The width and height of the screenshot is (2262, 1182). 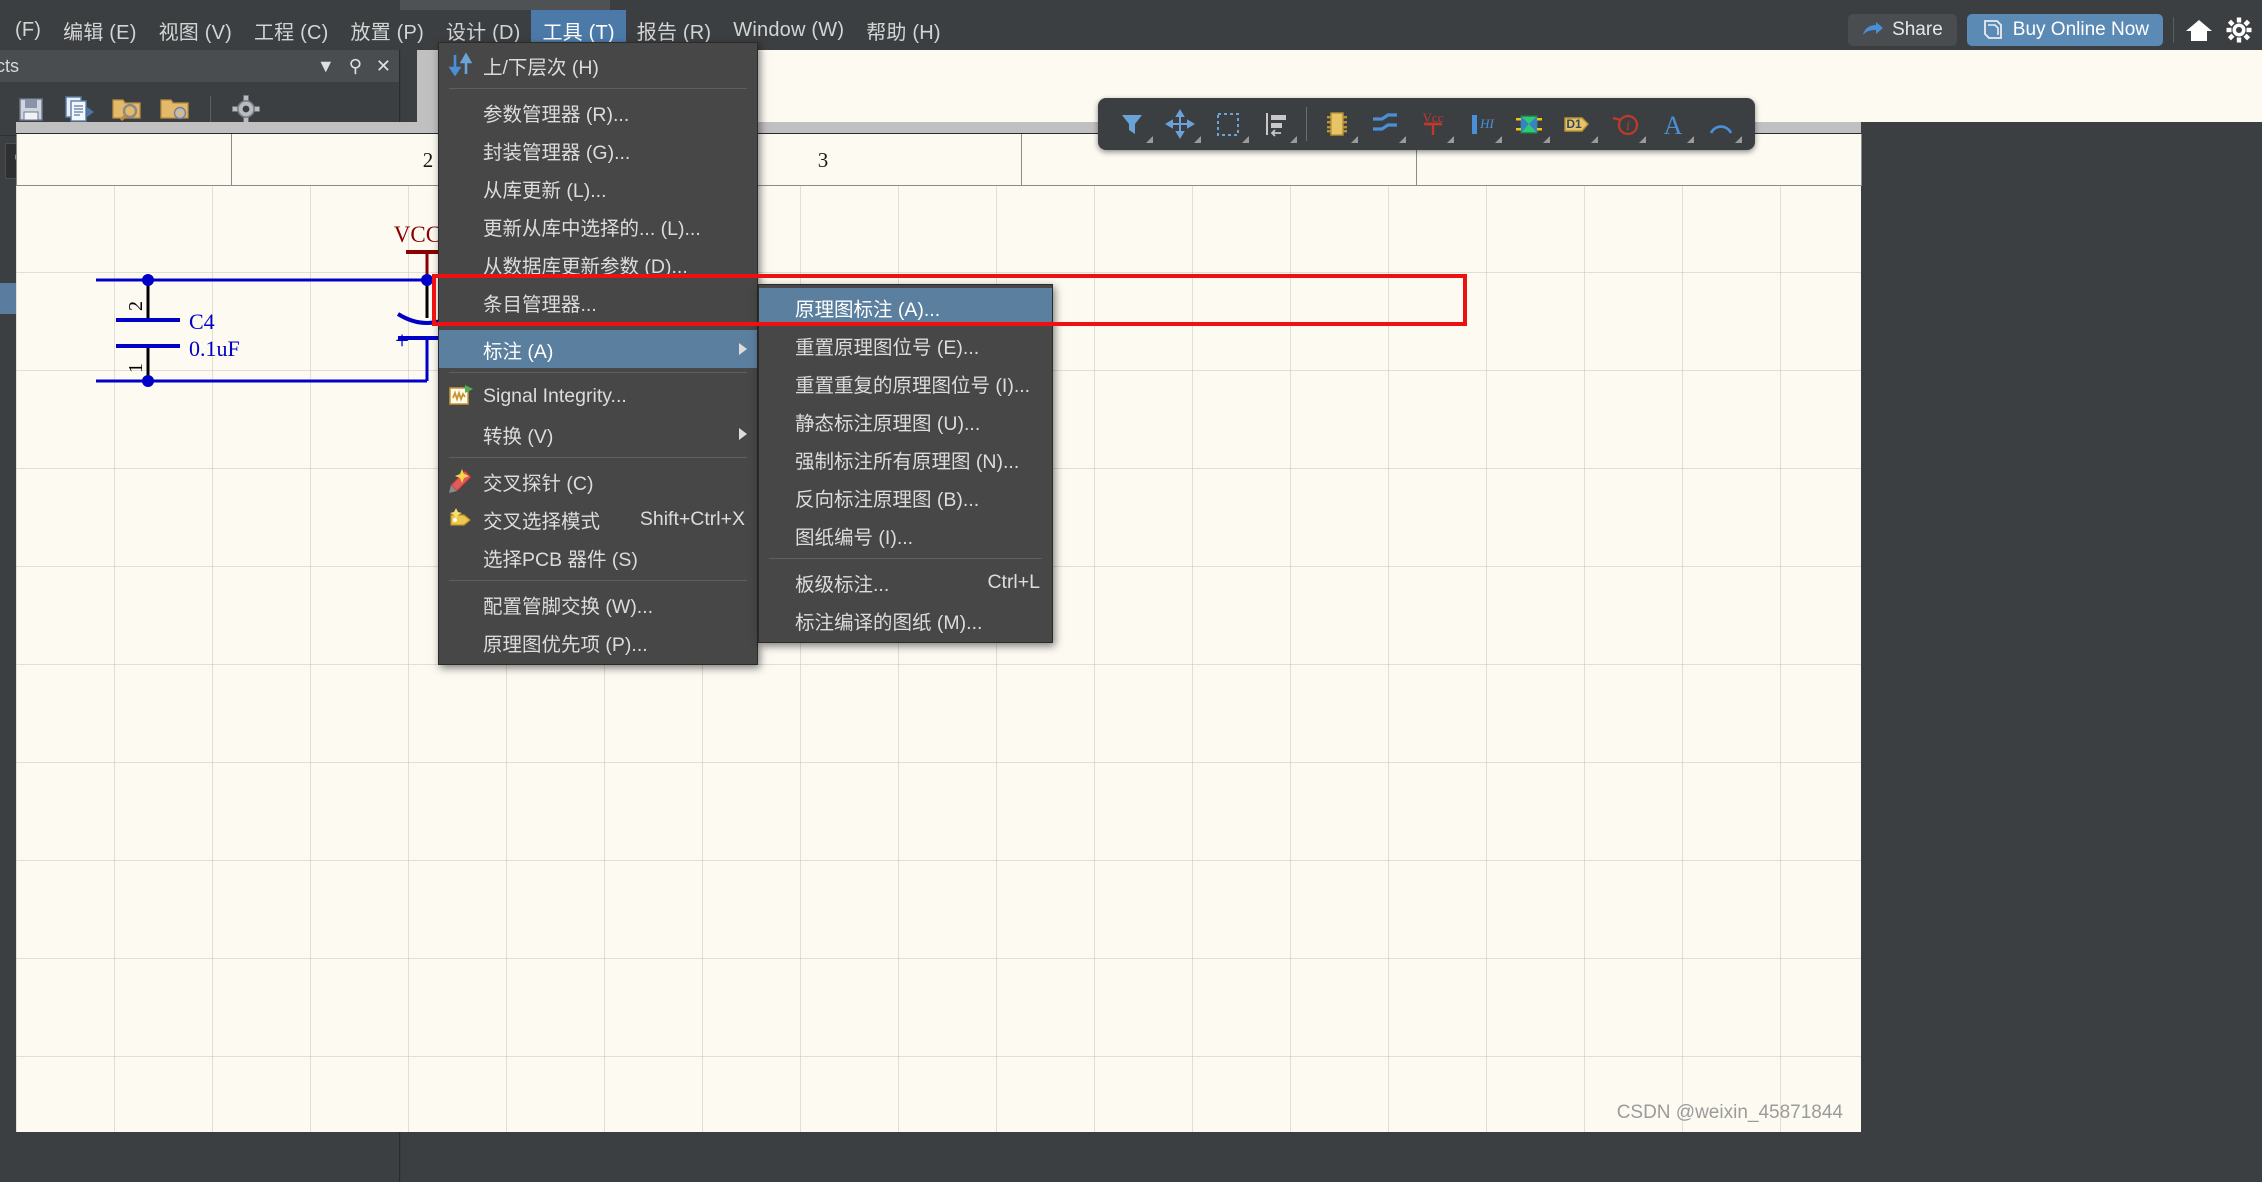 What do you see at coordinates (518, 351) in the screenshot?
I see `menu-option-label: 标注 (A)` at bounding box center [518, 351].